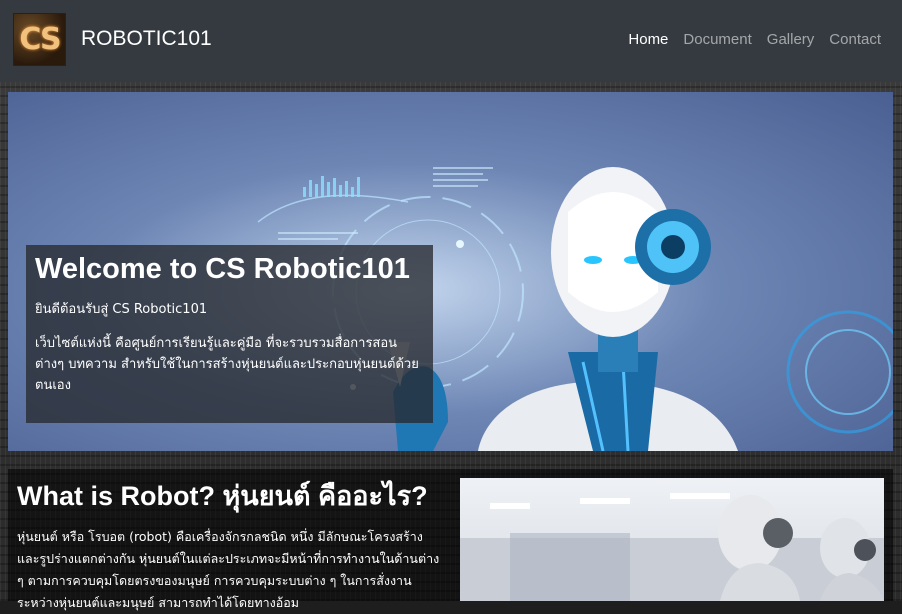 This screenshot has height=614, width=902. I want to click on nav-links: Home Document Gallery Contact, so click(754, 39).